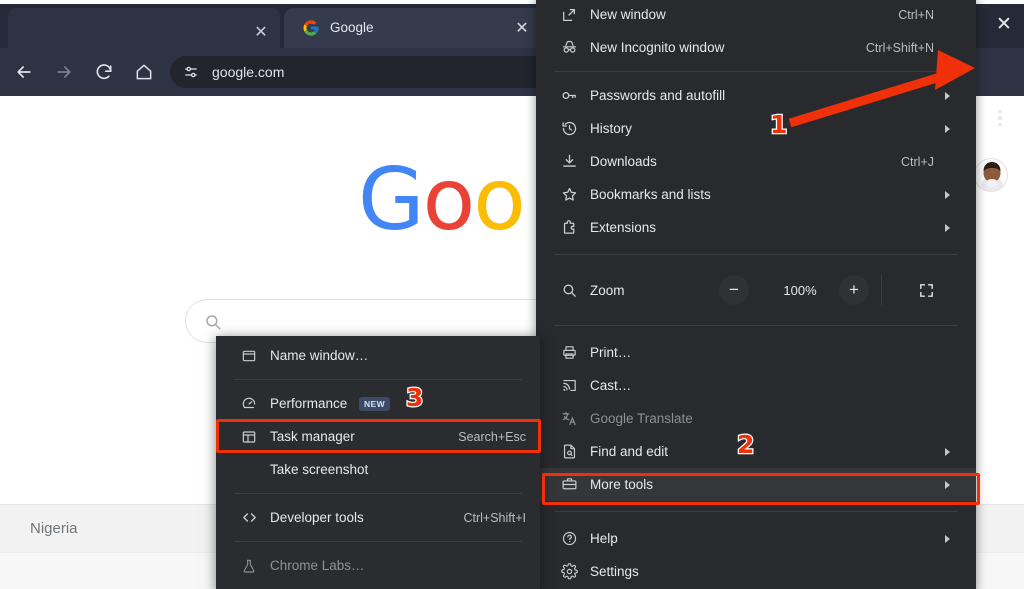  Describe the element at coordinates (414, 28) in the screenshot. I see `tab-google: Google ✕` at that location.